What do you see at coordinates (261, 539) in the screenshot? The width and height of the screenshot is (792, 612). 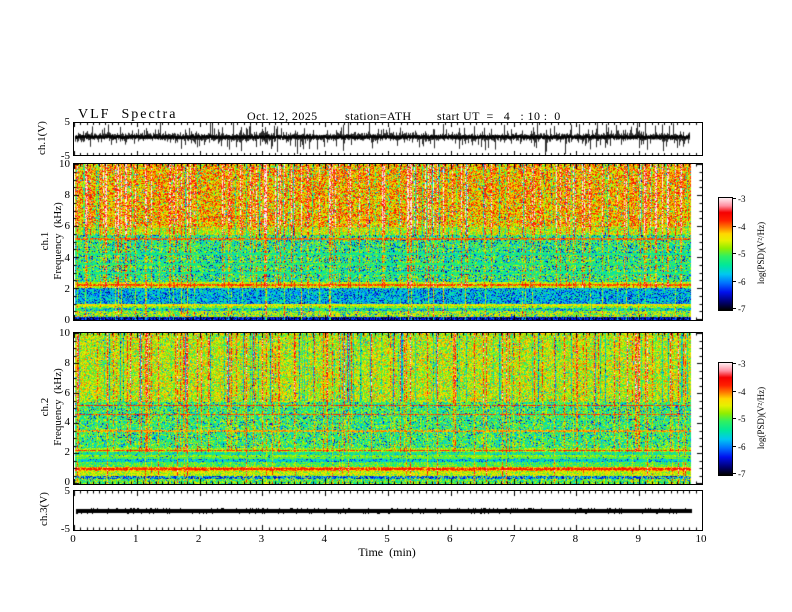 I see `time-tick-label-3: 3` at bounding box center [261, 539].